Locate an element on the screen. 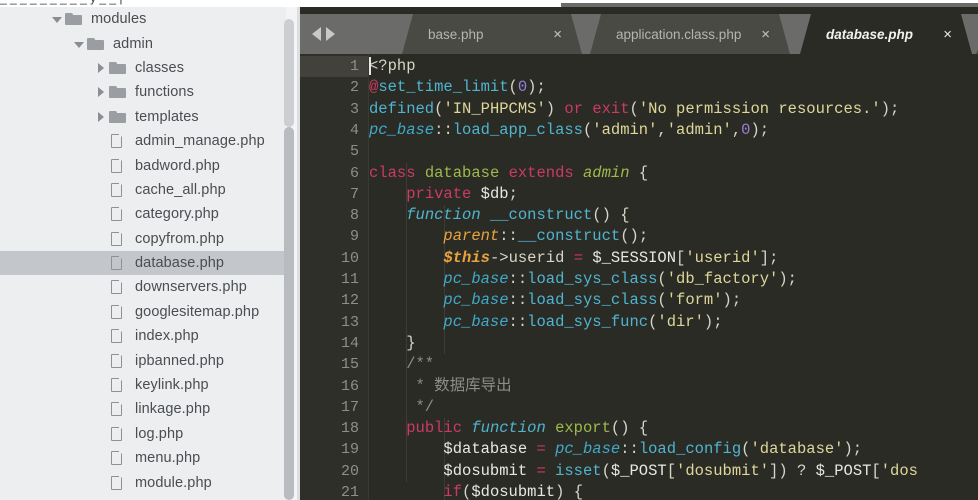 This screenshot has height=500, width=978. file-tree-item: keylink.php is located at coordinates (143, 385).